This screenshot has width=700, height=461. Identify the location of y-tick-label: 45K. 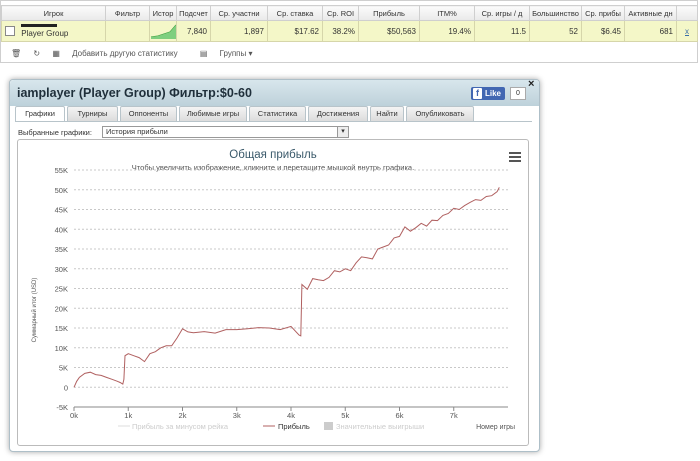
(61, 210).